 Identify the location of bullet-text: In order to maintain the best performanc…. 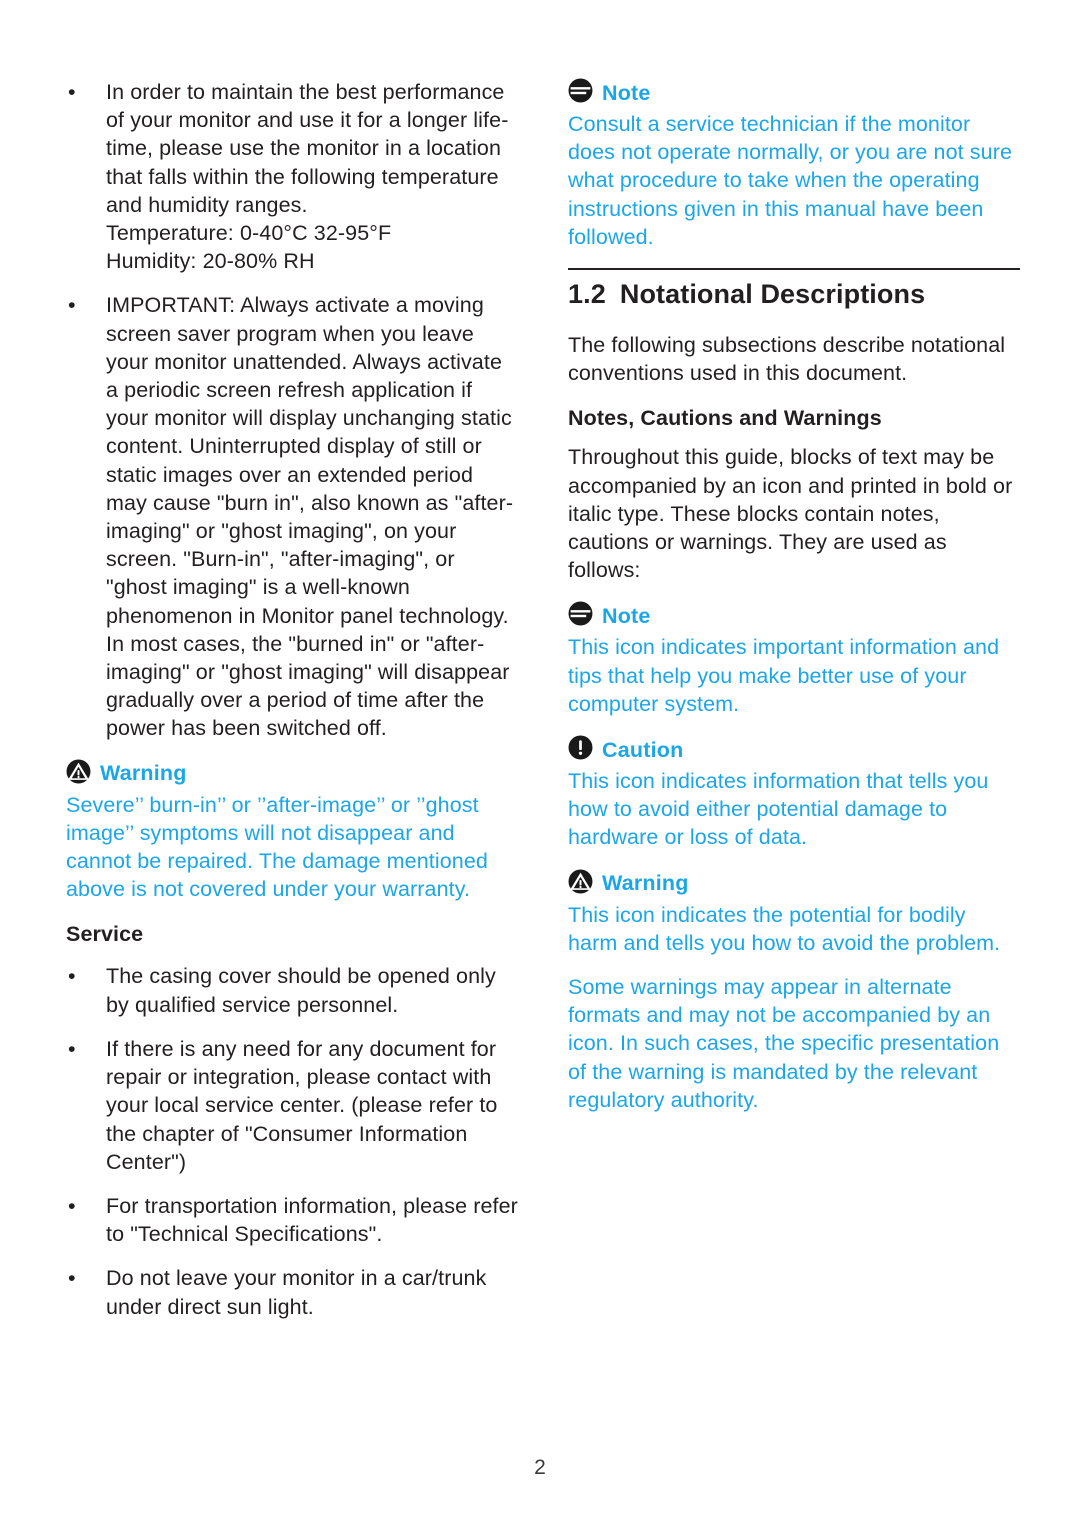
(307, 148).